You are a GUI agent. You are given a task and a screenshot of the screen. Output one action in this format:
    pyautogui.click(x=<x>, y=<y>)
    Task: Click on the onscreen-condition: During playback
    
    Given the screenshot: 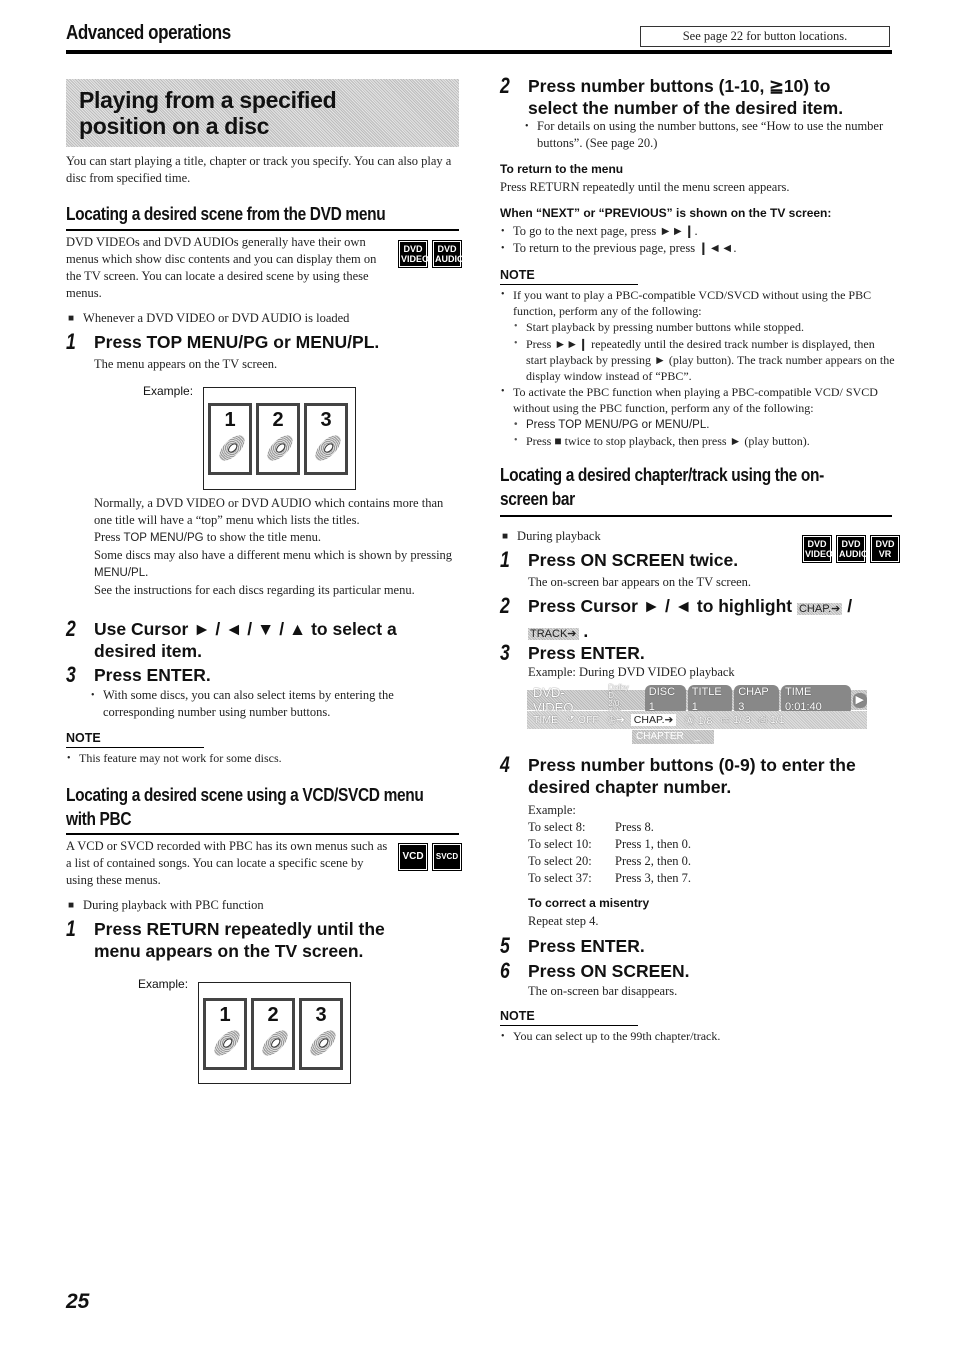 What is the action you would take?
    pyautogui.click(x=551, y=537)
    